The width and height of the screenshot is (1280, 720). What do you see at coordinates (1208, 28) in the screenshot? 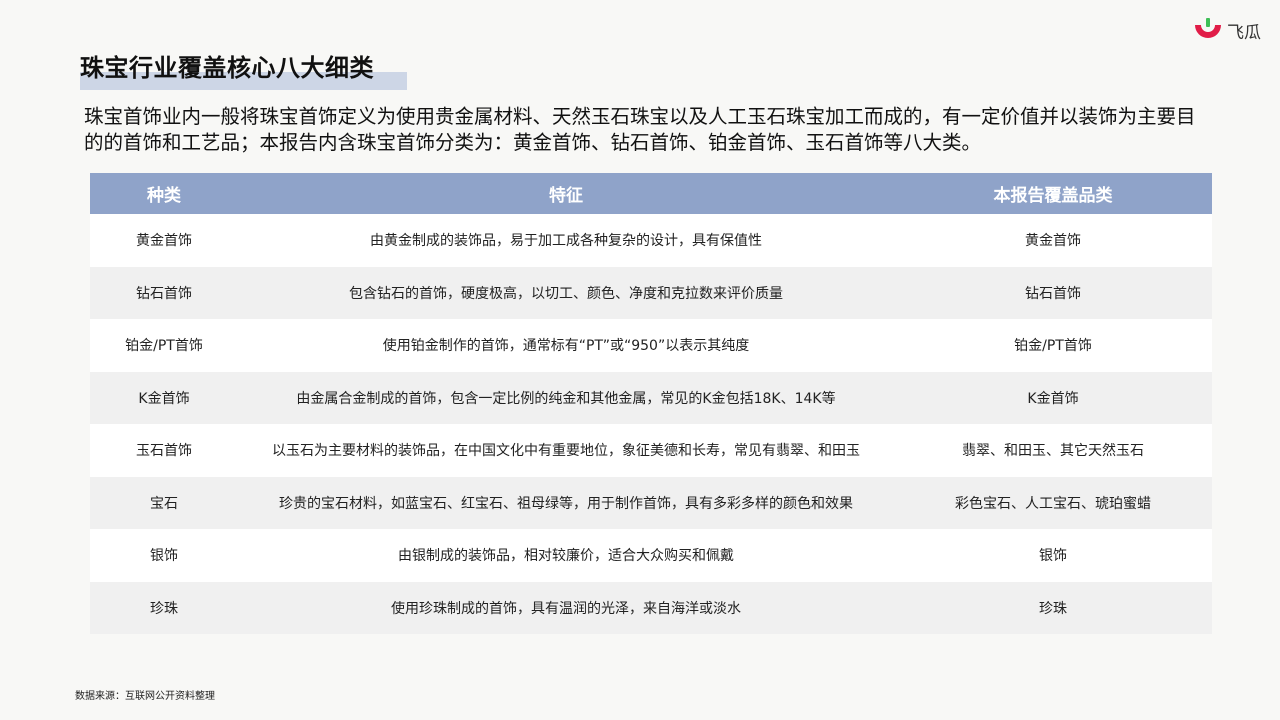
I see `watermelon-logo-icon` at bounding box center [1208, 28].